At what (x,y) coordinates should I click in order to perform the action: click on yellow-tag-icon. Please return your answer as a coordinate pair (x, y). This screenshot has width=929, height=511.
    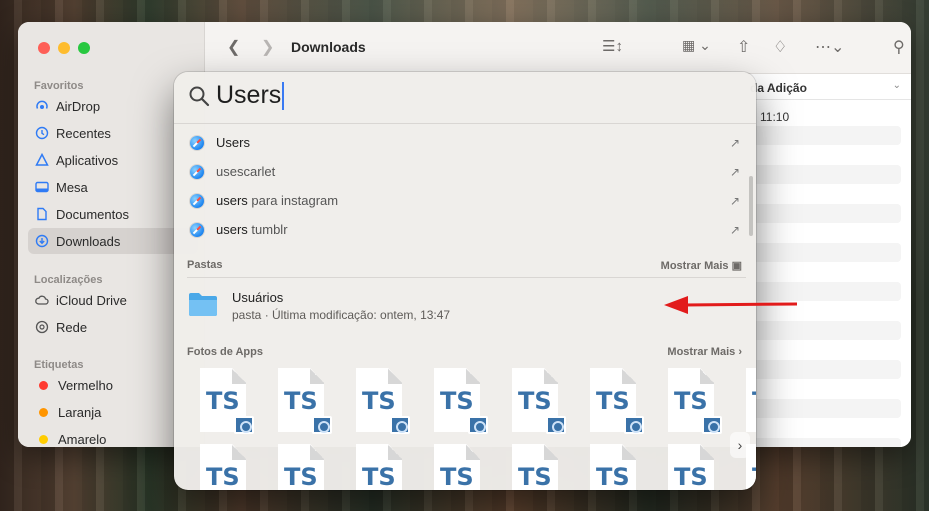
    Looking at the image, I should click on (43, 439).